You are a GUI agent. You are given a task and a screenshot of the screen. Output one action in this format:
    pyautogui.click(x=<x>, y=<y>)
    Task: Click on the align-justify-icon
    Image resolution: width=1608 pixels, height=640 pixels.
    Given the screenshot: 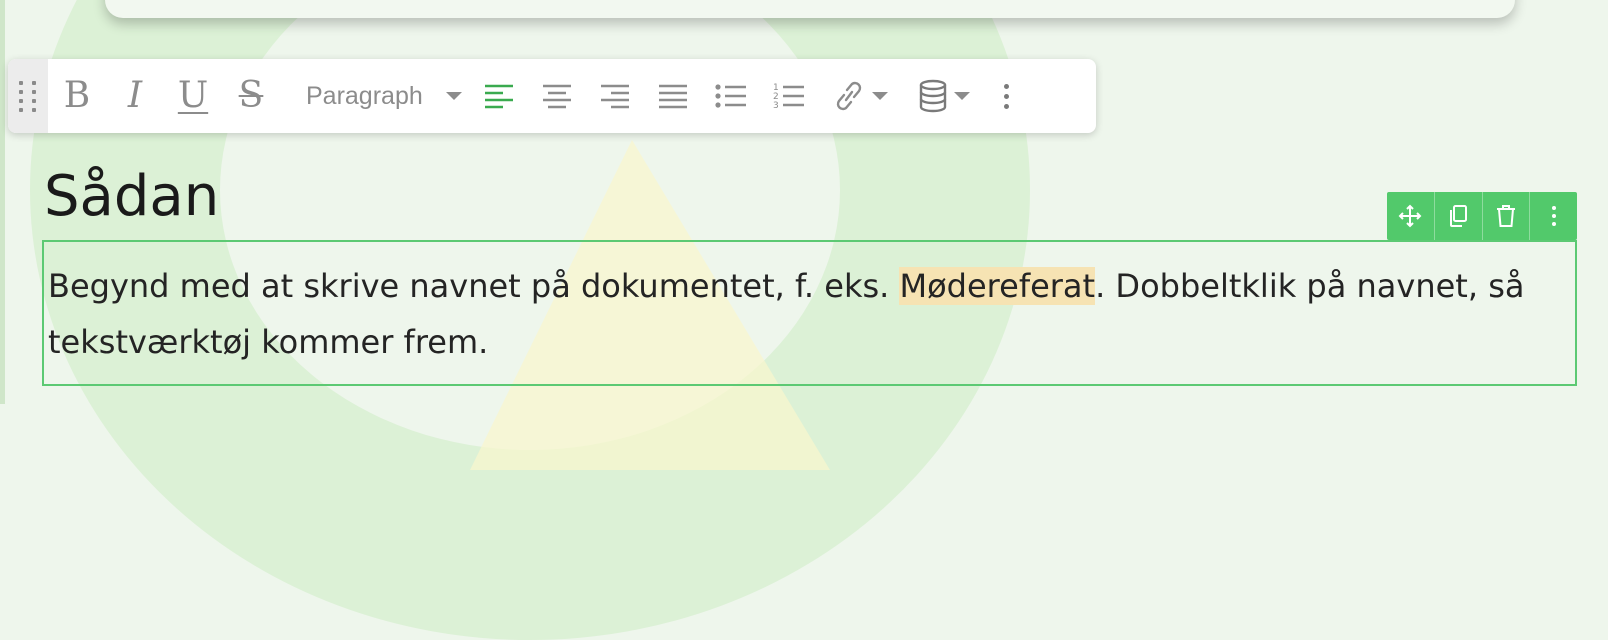 What is the action you would take?
    pyautogui.click(x=673, y=96)
    